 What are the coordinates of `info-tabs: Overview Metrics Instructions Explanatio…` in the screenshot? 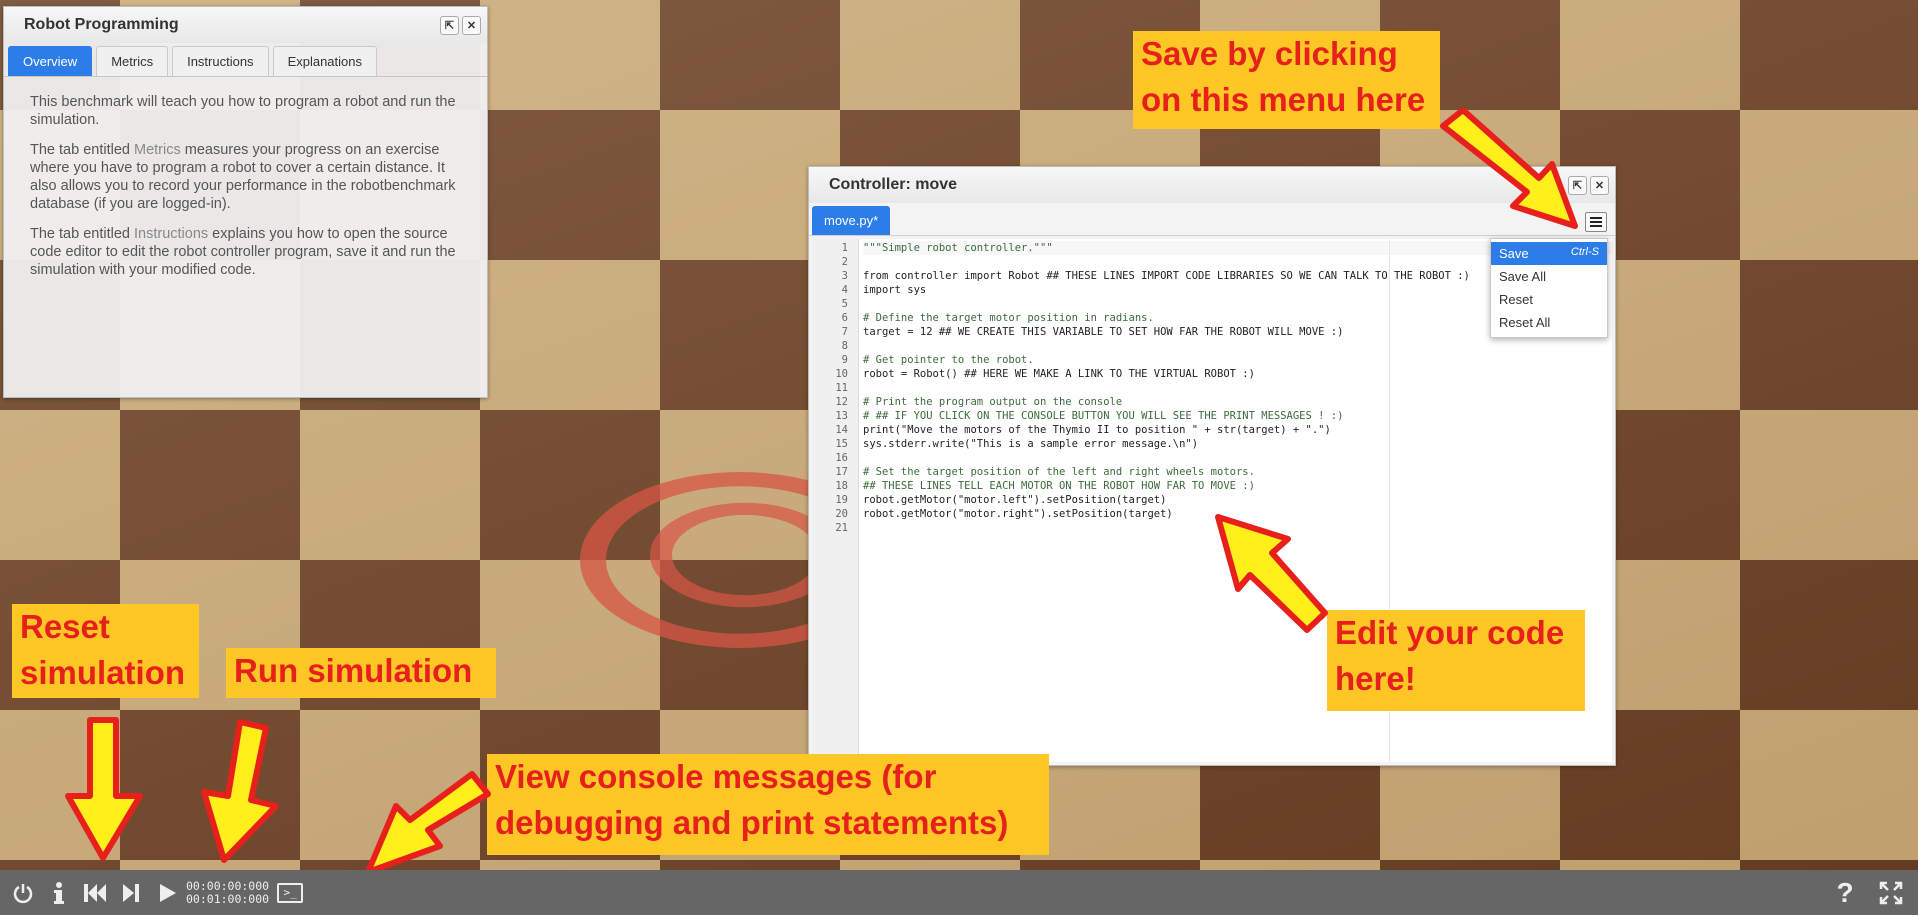 It's located at (245, 60).